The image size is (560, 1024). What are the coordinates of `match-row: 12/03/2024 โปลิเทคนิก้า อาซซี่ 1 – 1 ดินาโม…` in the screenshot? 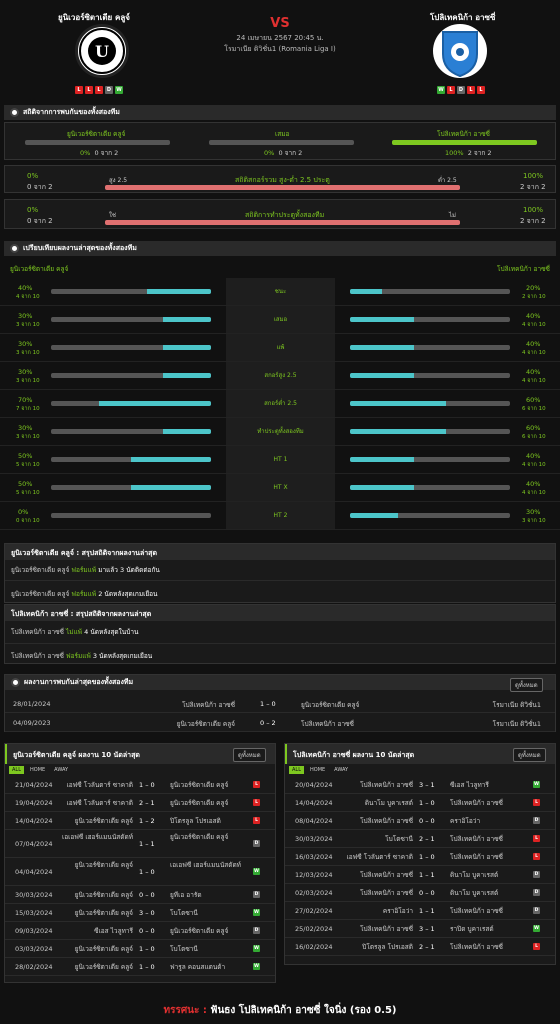 It's located at (420, 875).